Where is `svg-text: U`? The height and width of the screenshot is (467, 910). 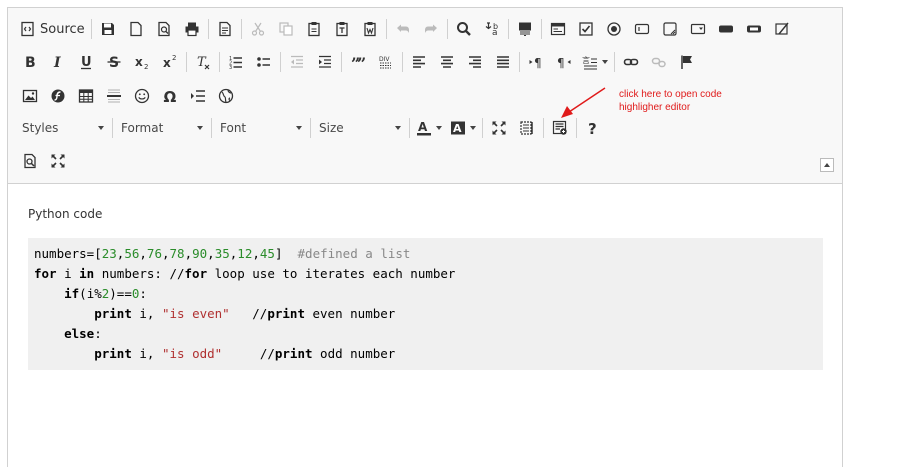 svg-text: U is located at coordinates (86, 62).